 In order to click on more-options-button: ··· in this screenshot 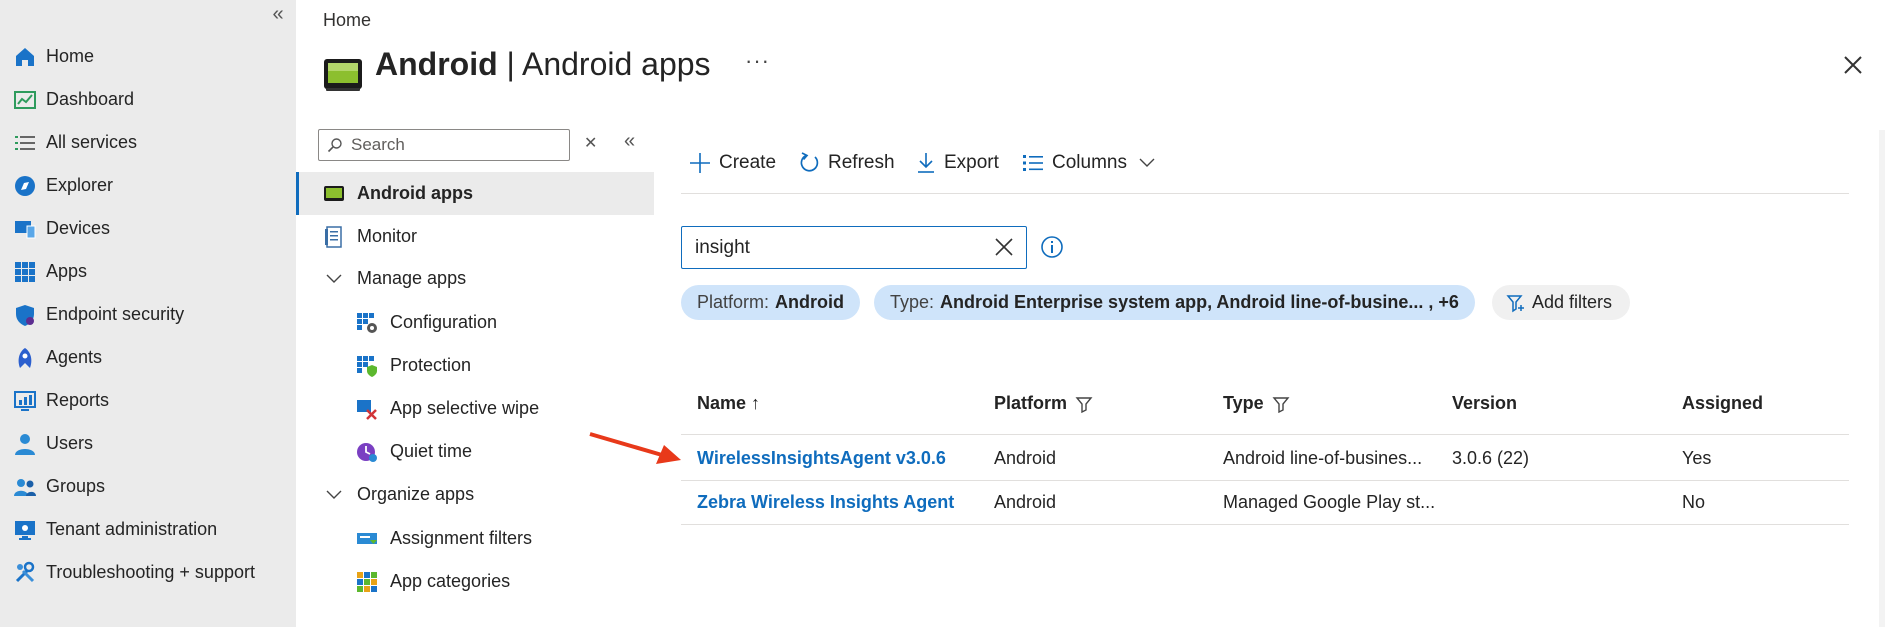, I will do `click(757, 61)`.